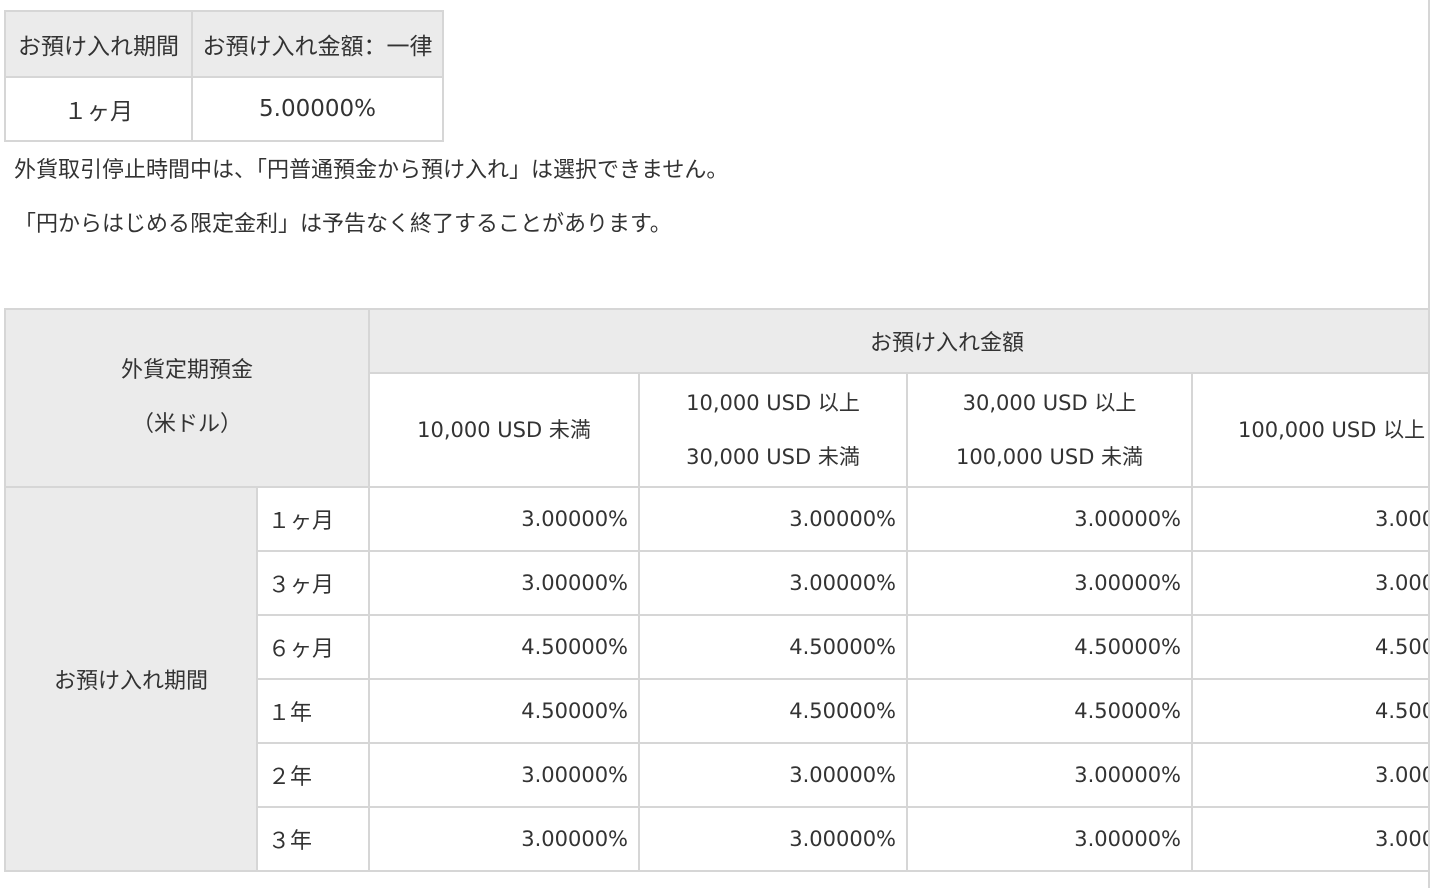 Image resolution: width=1436 pixels, height=888 pixels. Describe the element at coordinates (131, 679) in the screenshot. I see `period-header: お預け入れ期間` at that location.